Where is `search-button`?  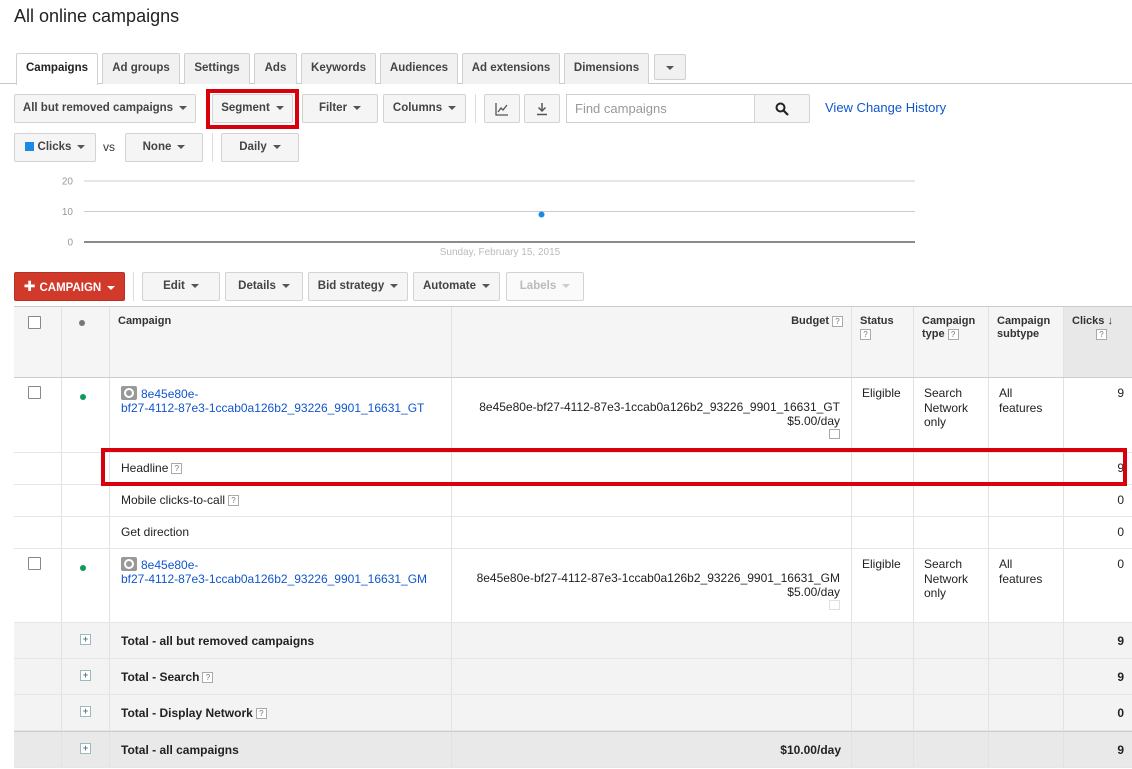
search-button is located at coordinates (782, 108).